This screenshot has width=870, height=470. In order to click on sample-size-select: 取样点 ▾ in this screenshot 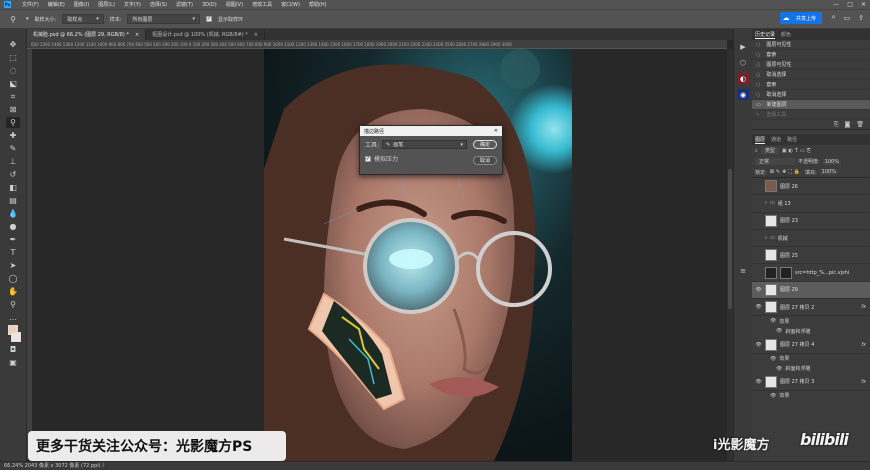, I will do `click(83, 19)`.